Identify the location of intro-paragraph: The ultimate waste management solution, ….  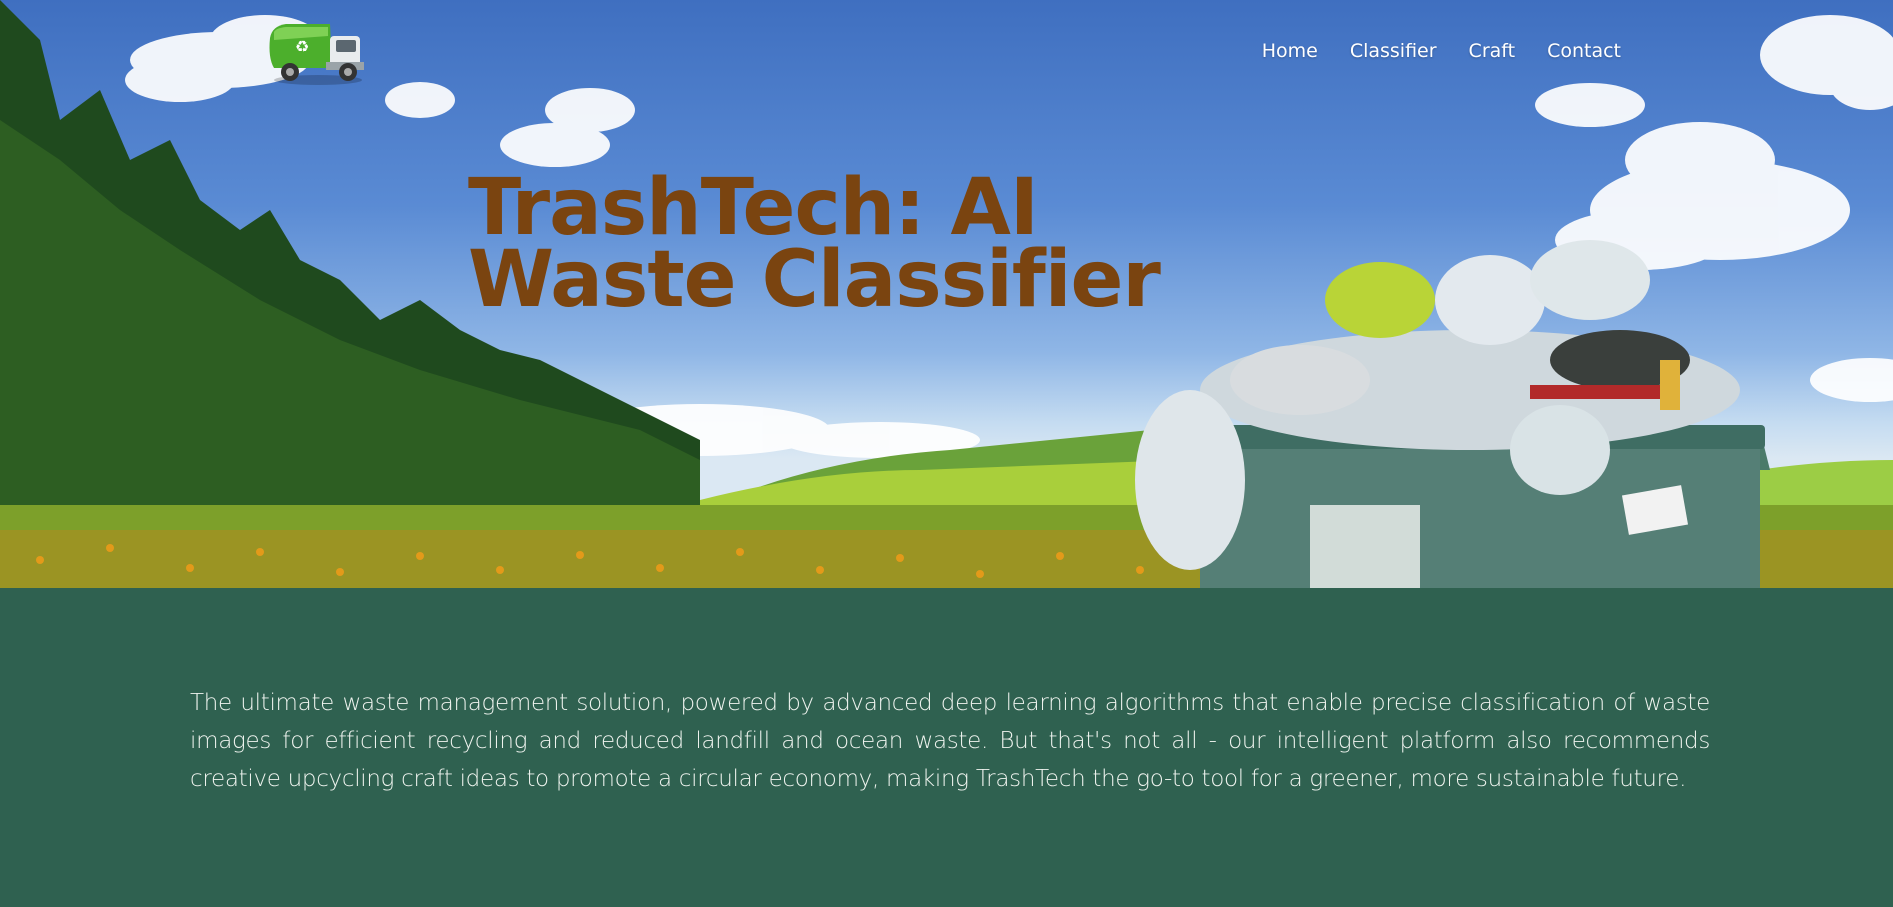
(950, 741).